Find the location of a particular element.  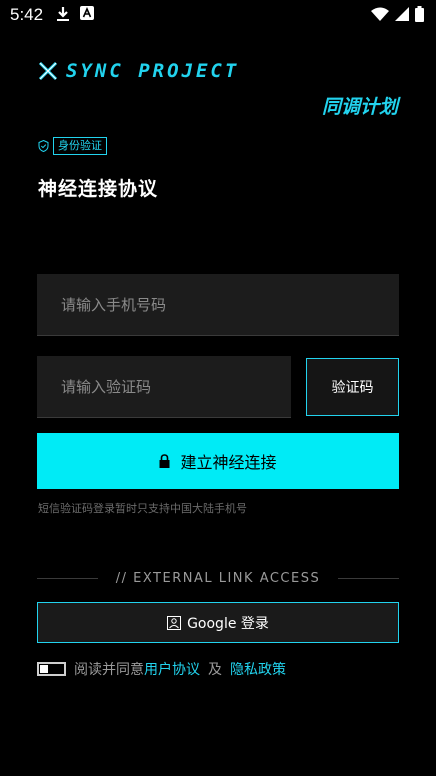

google-login-button: Google 登录 is located at coordinates (218, 622).